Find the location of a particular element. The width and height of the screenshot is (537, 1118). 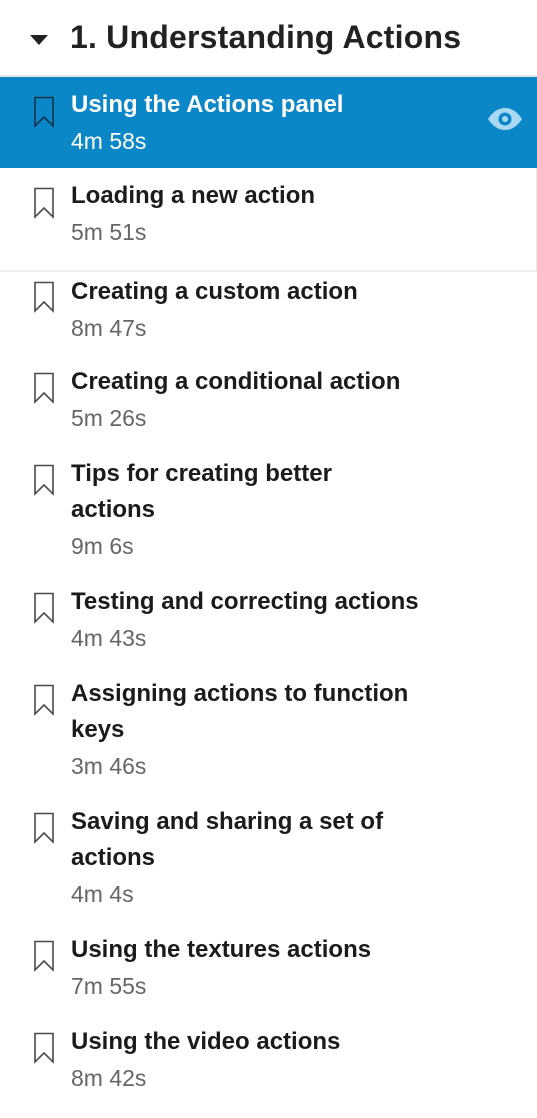

video-item-loading-a-new-action: Loading a new action 5m 51s is located at coordinates (268, 220).